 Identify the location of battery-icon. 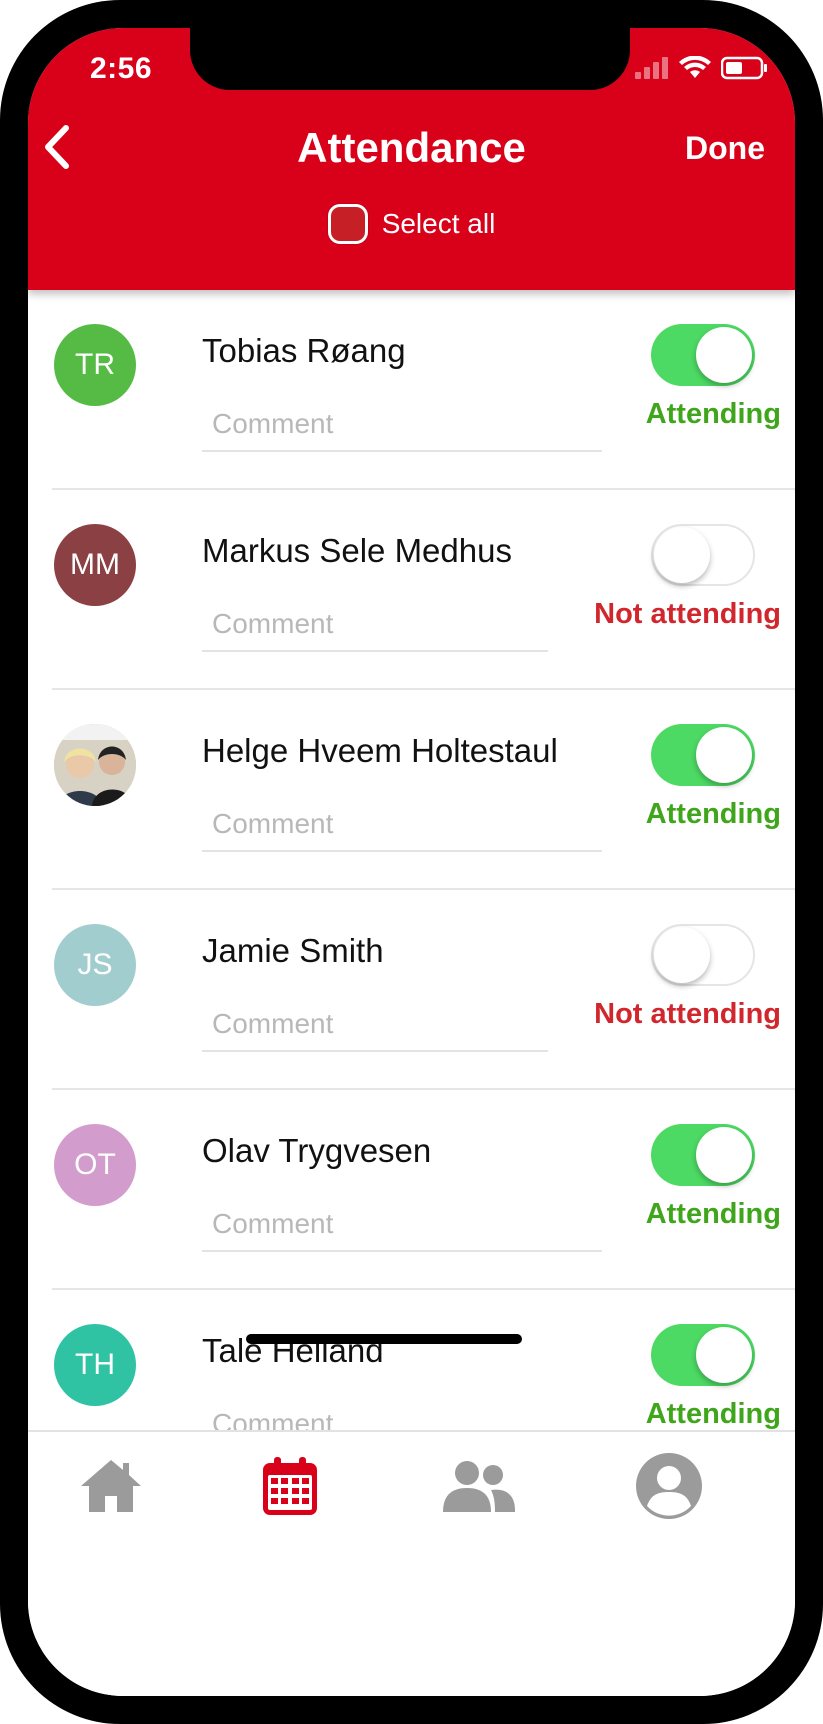
(744, 68).